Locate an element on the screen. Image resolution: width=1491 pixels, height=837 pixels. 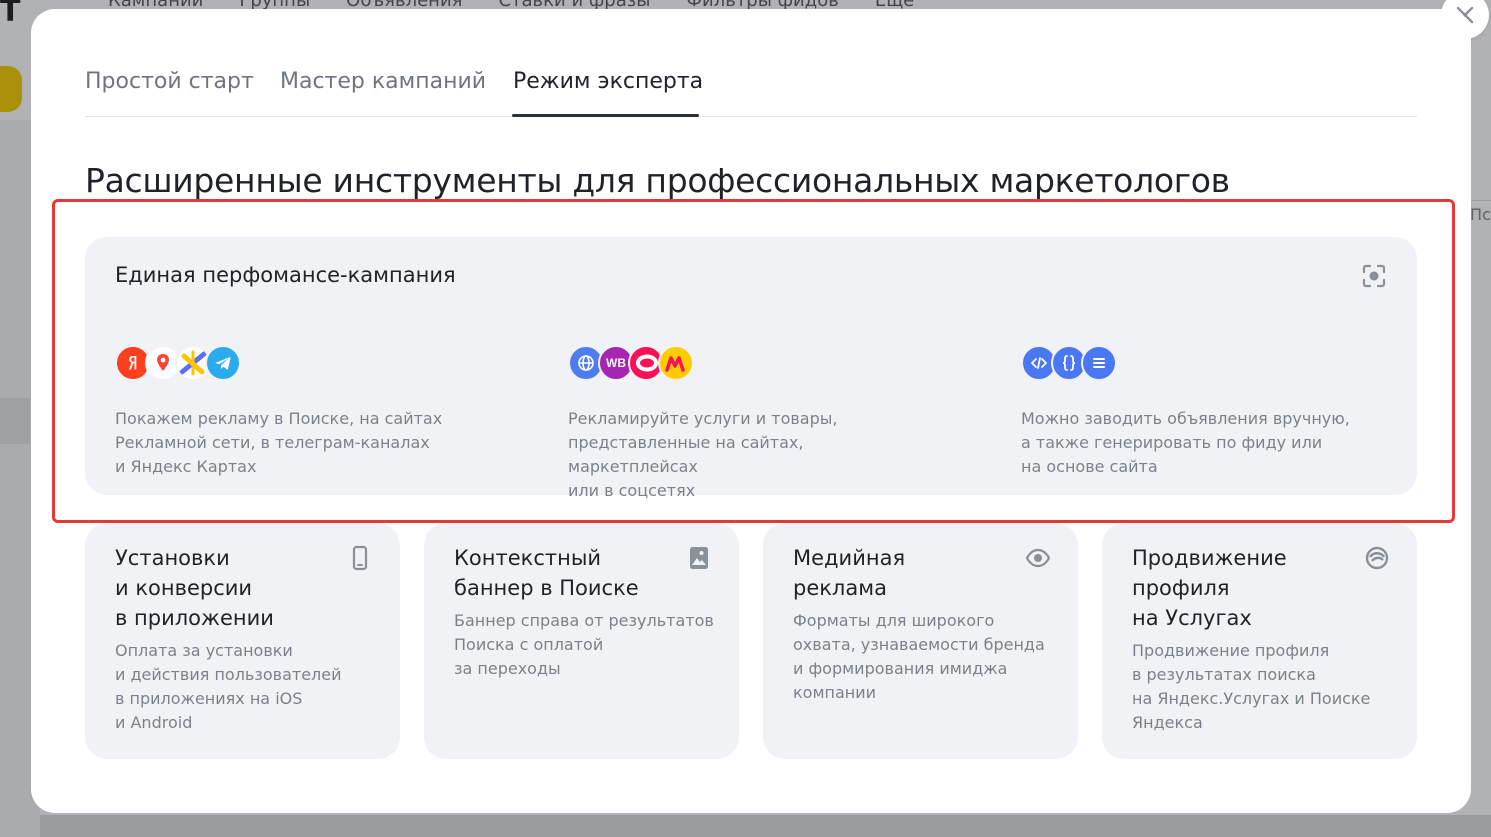
tab-expert-mode: Режим эксперта is located at coordinates (608, 81).